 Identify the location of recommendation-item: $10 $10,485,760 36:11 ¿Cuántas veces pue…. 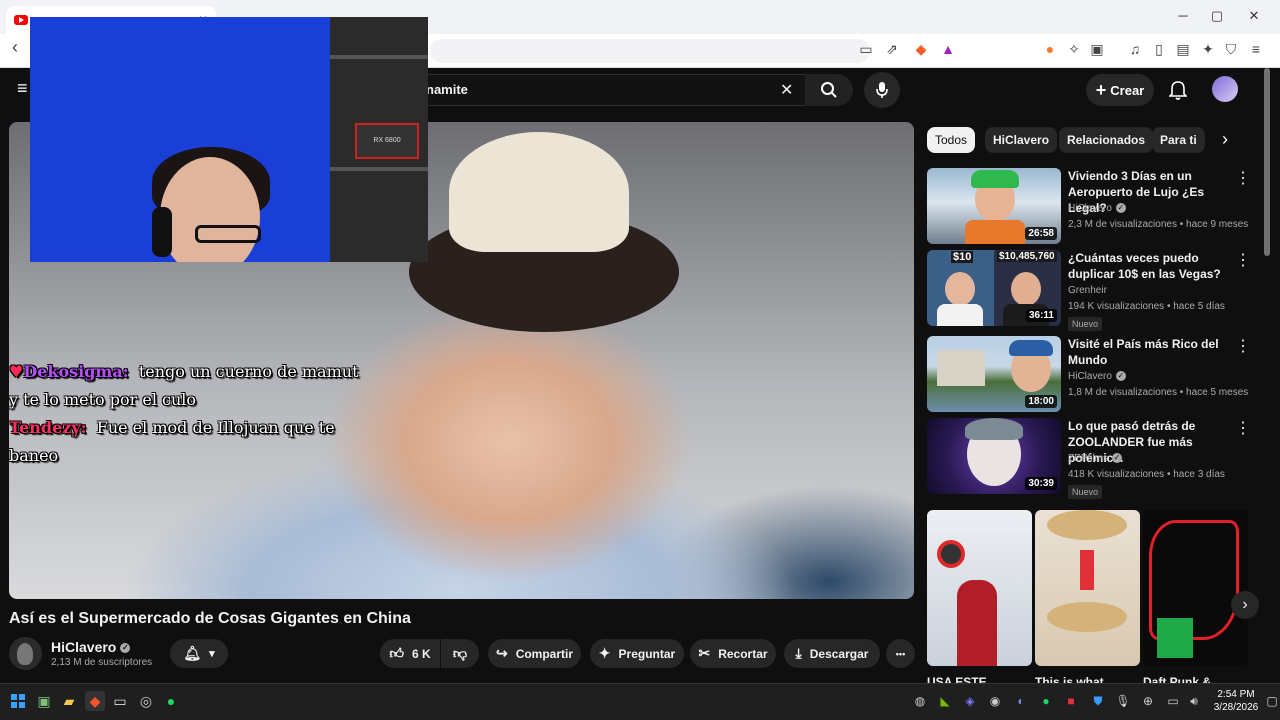
(1092, 290).